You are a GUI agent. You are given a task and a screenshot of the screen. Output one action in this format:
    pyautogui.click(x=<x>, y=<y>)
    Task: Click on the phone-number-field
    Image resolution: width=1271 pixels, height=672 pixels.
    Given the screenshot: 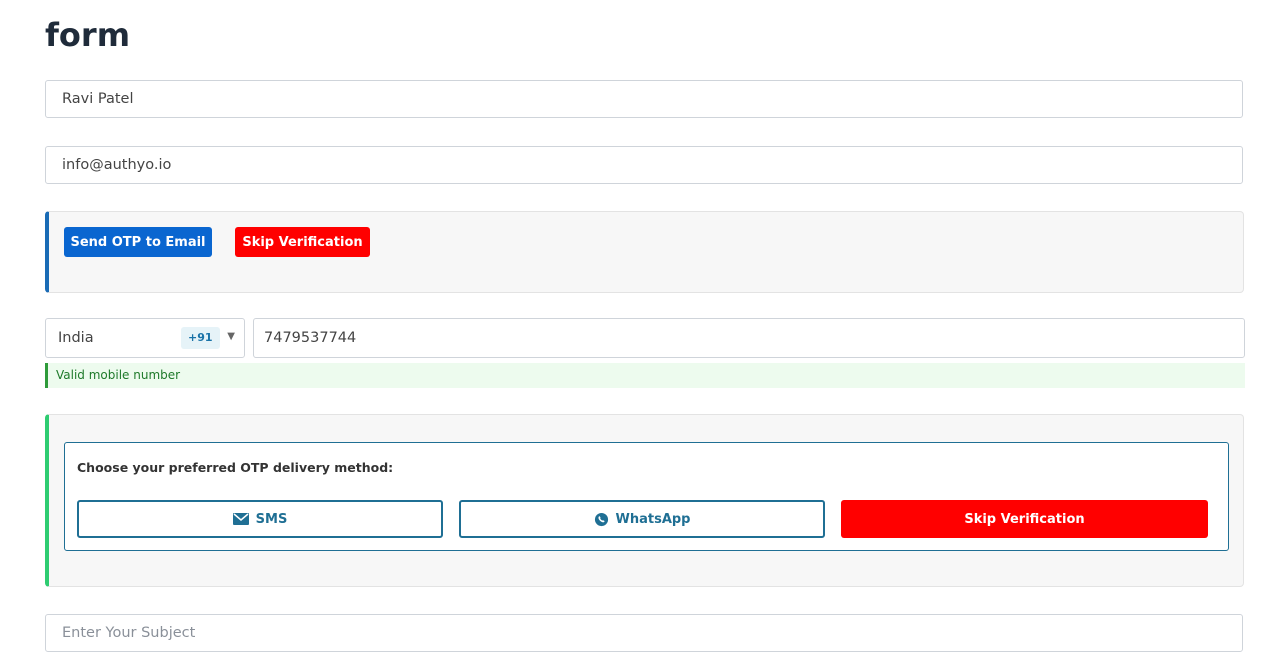 What is the action you would take?
    pyautogui.click(x=749, y=338)
    